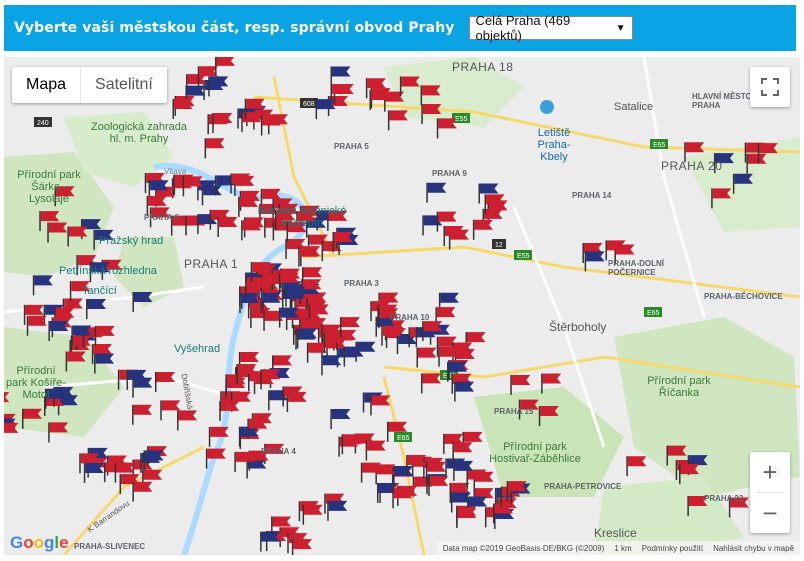 The image size is (804, 561). Describe the element at coordinates (499, 245) in the screenshot. I see `svg-text: 12` at that location.